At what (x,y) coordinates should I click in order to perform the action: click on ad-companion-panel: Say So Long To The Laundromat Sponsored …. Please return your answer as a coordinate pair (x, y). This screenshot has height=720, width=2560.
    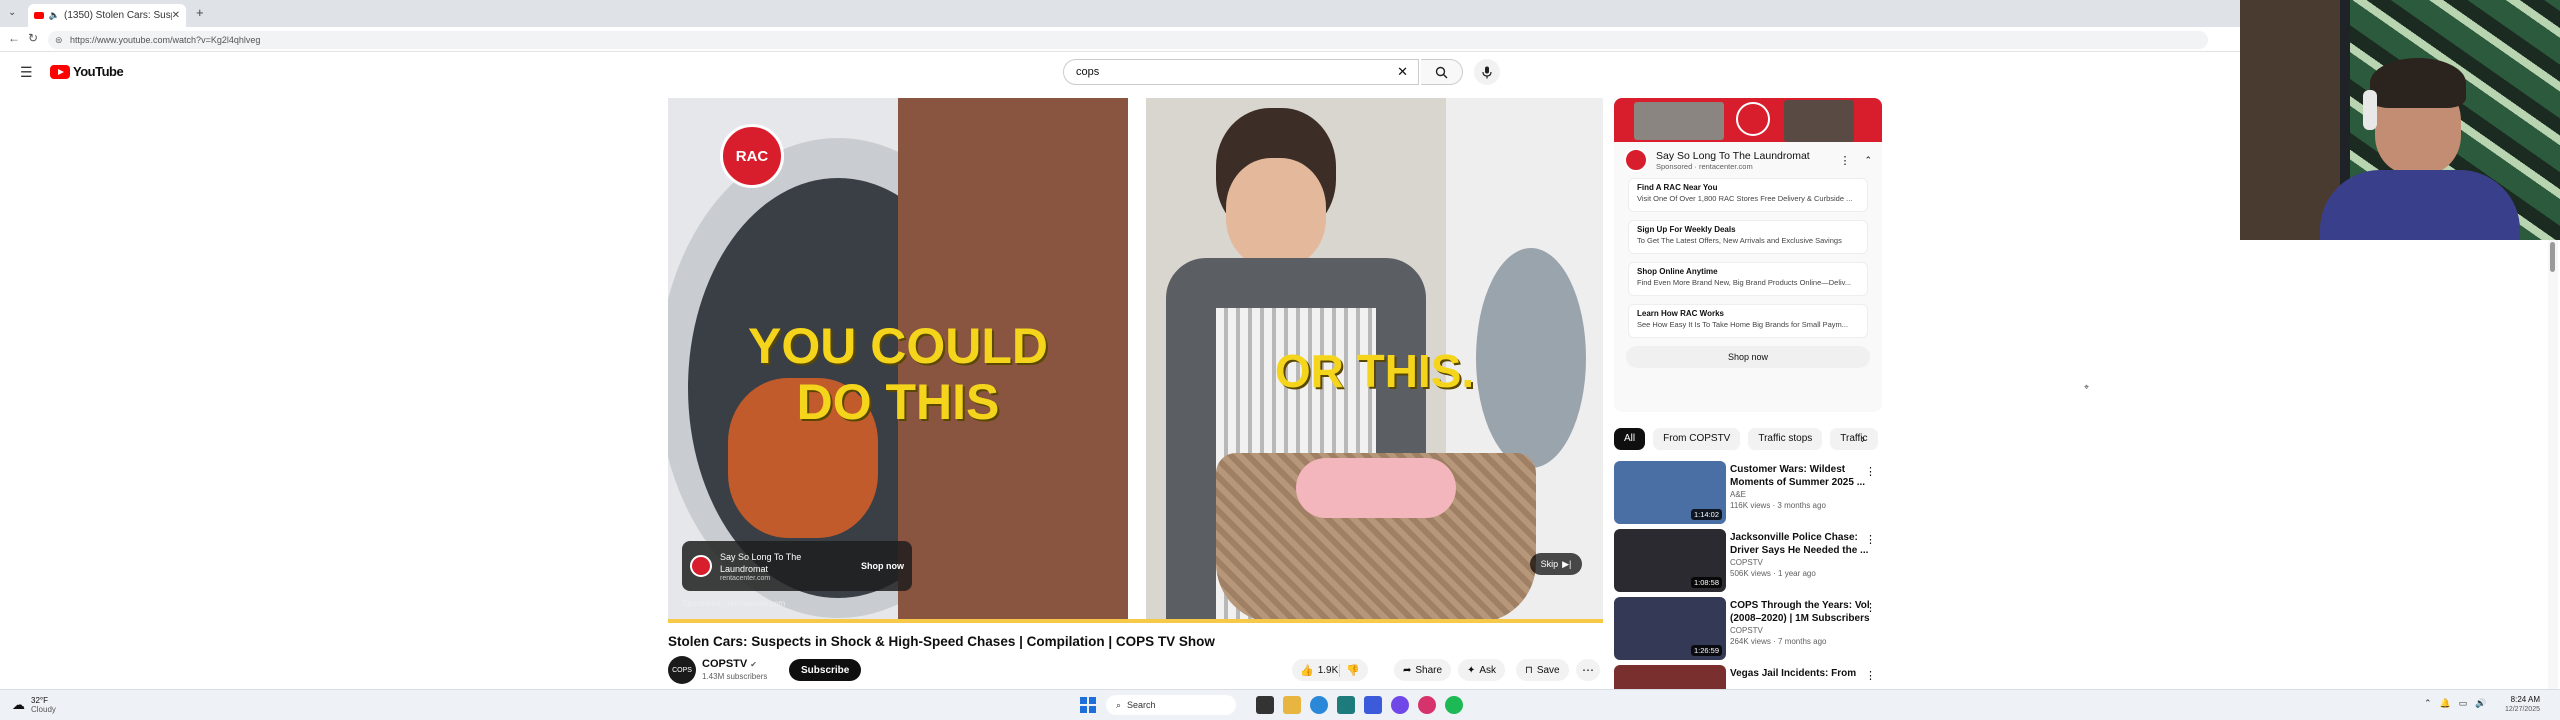
    Looking at the image, I should click on (1748, 255).